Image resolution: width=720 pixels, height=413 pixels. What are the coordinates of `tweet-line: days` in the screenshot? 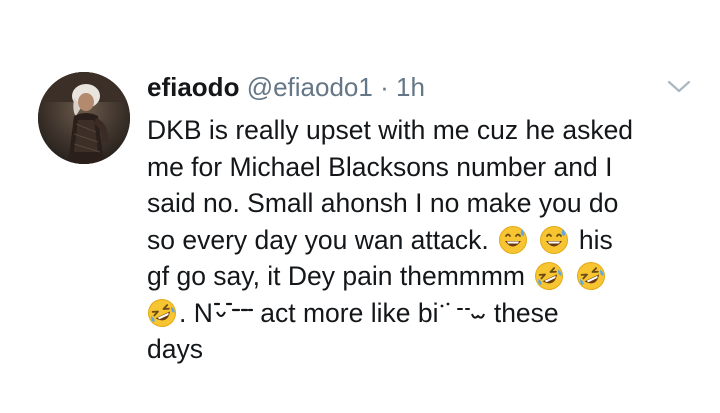 It's located at (175, 349).